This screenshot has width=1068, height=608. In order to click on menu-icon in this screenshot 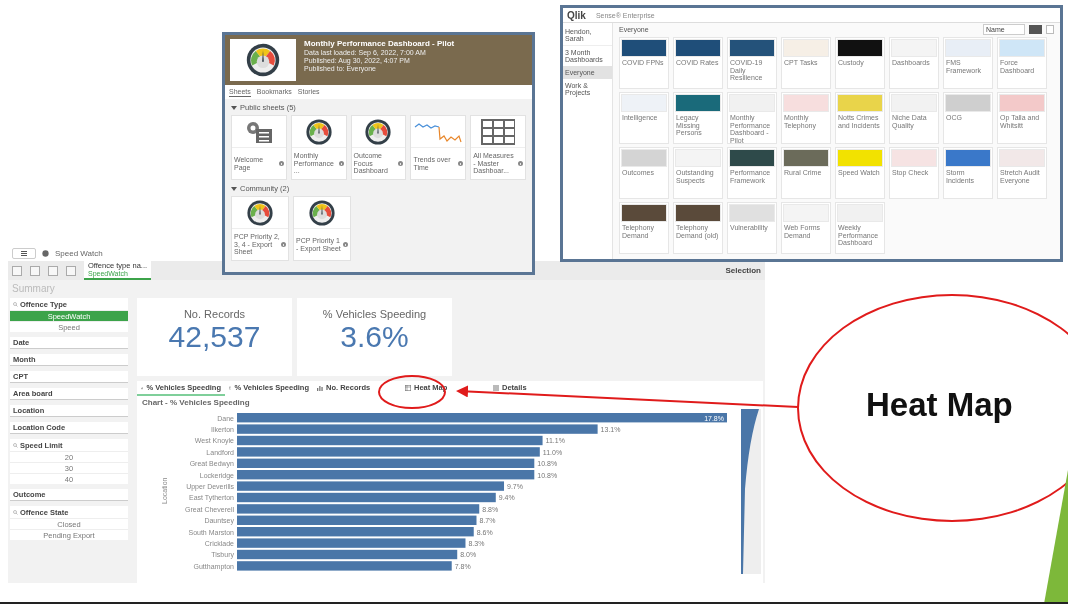, I will do `click(24, 253)`.